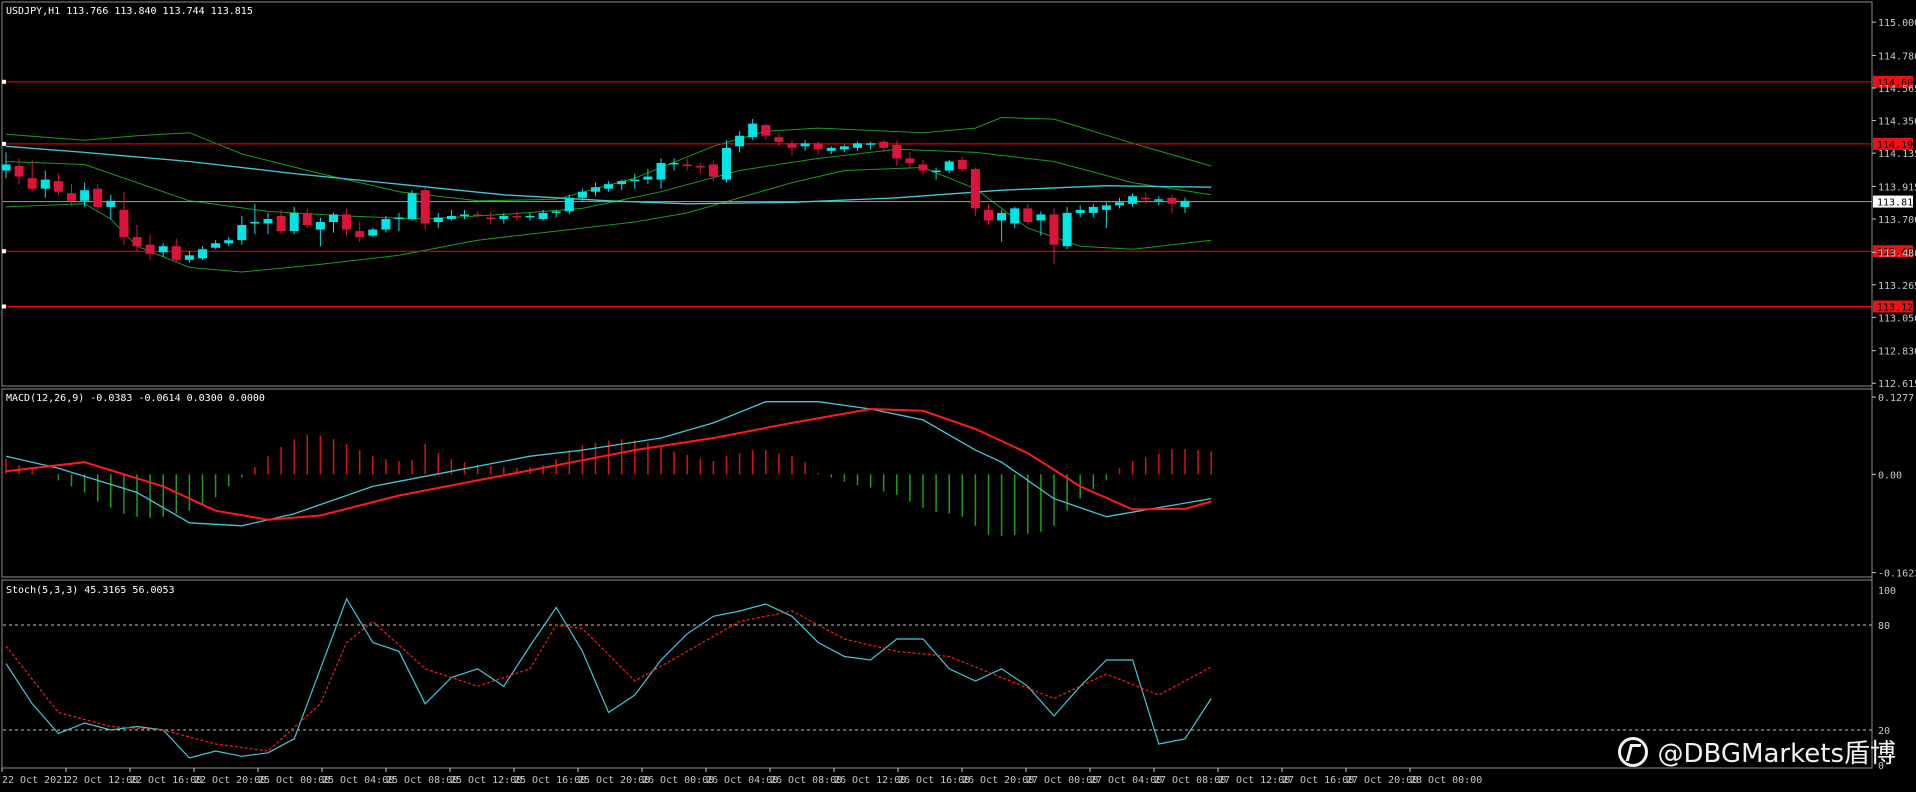  I want to click on stoch-main-line, so click(608, 678).